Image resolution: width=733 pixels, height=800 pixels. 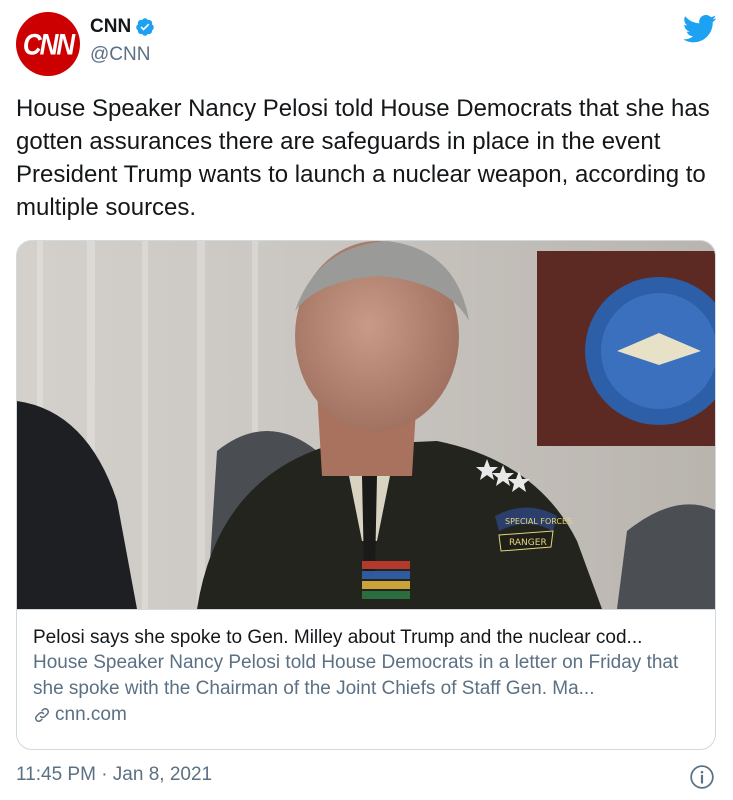 I want to click on avatar: CNN, so click(x=48, y=44).